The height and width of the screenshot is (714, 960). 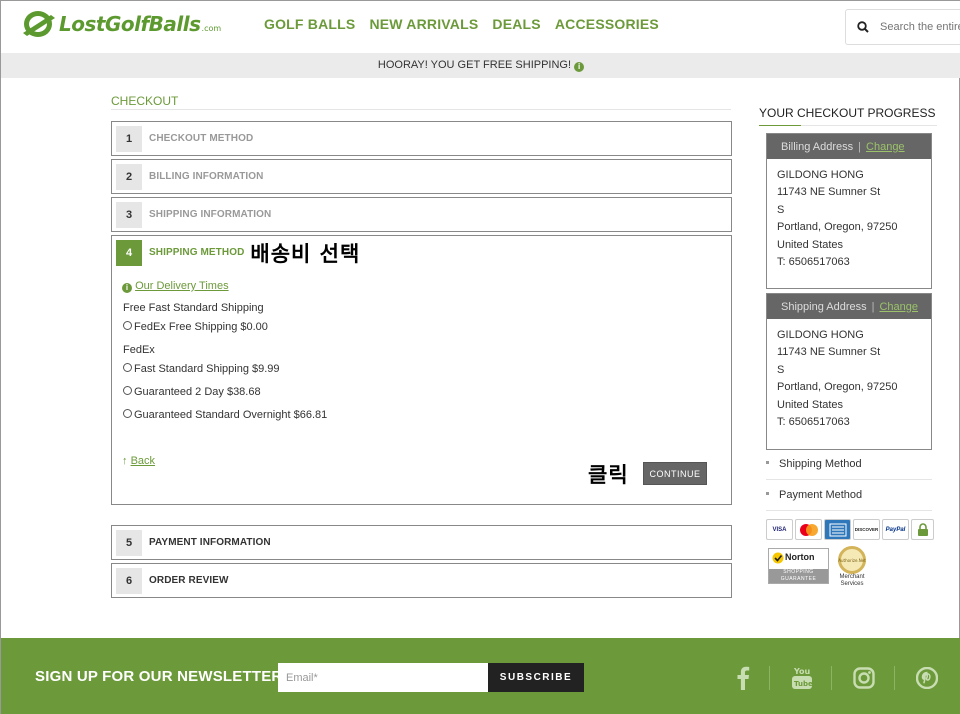 I want to click on checkmark-icon, so click(x=778, y=558).